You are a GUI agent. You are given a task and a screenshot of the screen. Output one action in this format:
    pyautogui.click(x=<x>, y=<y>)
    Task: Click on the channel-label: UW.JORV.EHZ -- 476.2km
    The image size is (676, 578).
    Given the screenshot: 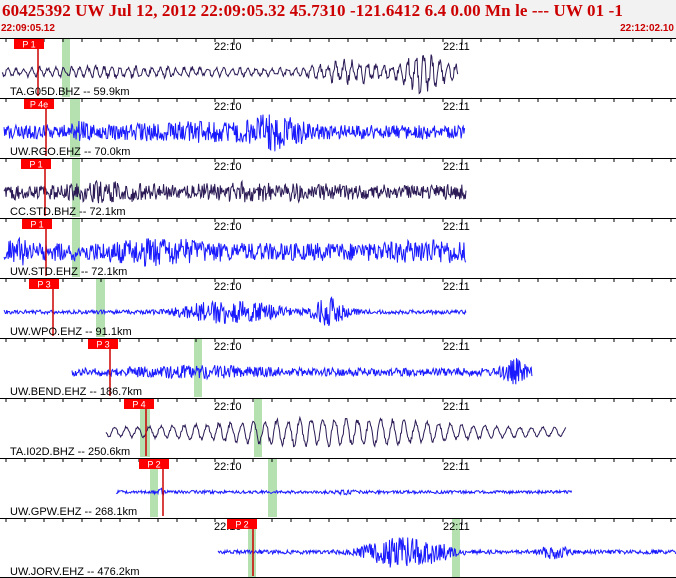 What is the action you would take?
    pyautogui.click(x=75, y=572)
    